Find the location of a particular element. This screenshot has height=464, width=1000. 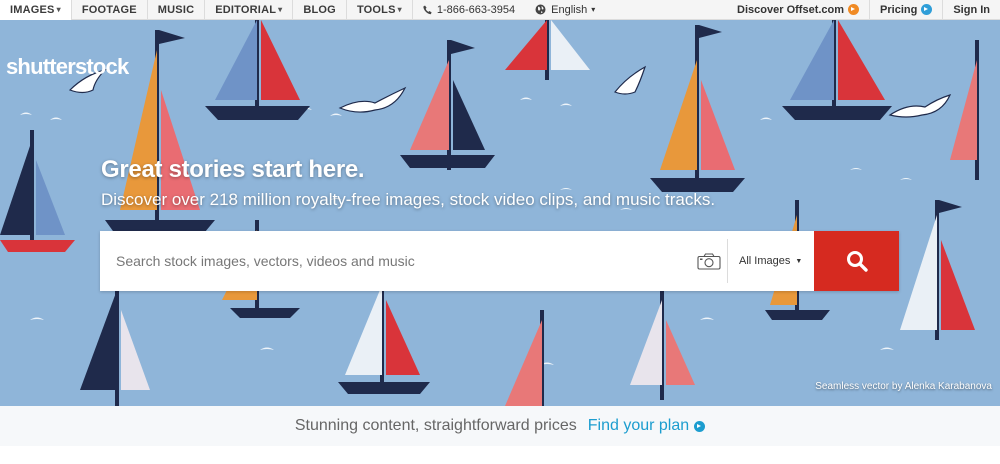

nav-item-editorial: EDITORIAL ▾ is located at coordinates (249, 10).